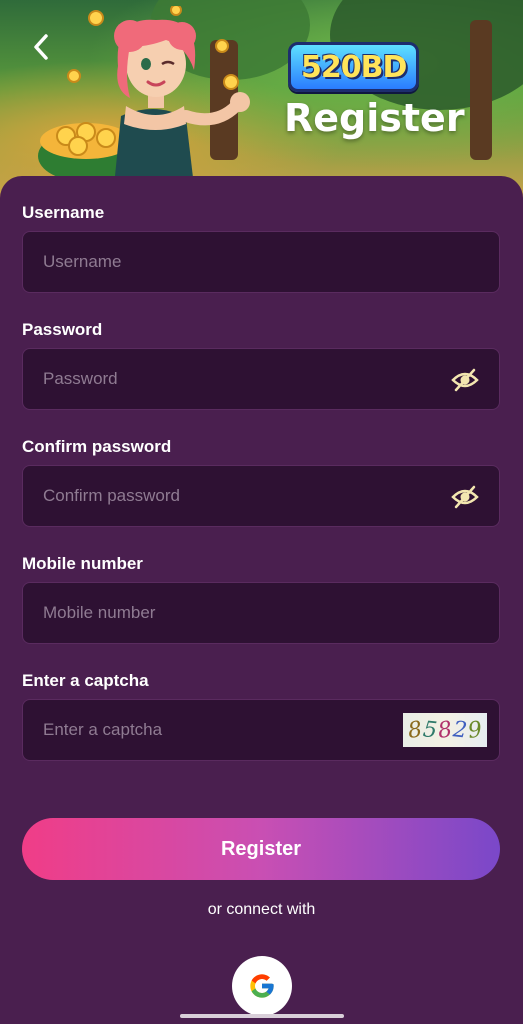  I want to click on google-icon, so click(262, 986).